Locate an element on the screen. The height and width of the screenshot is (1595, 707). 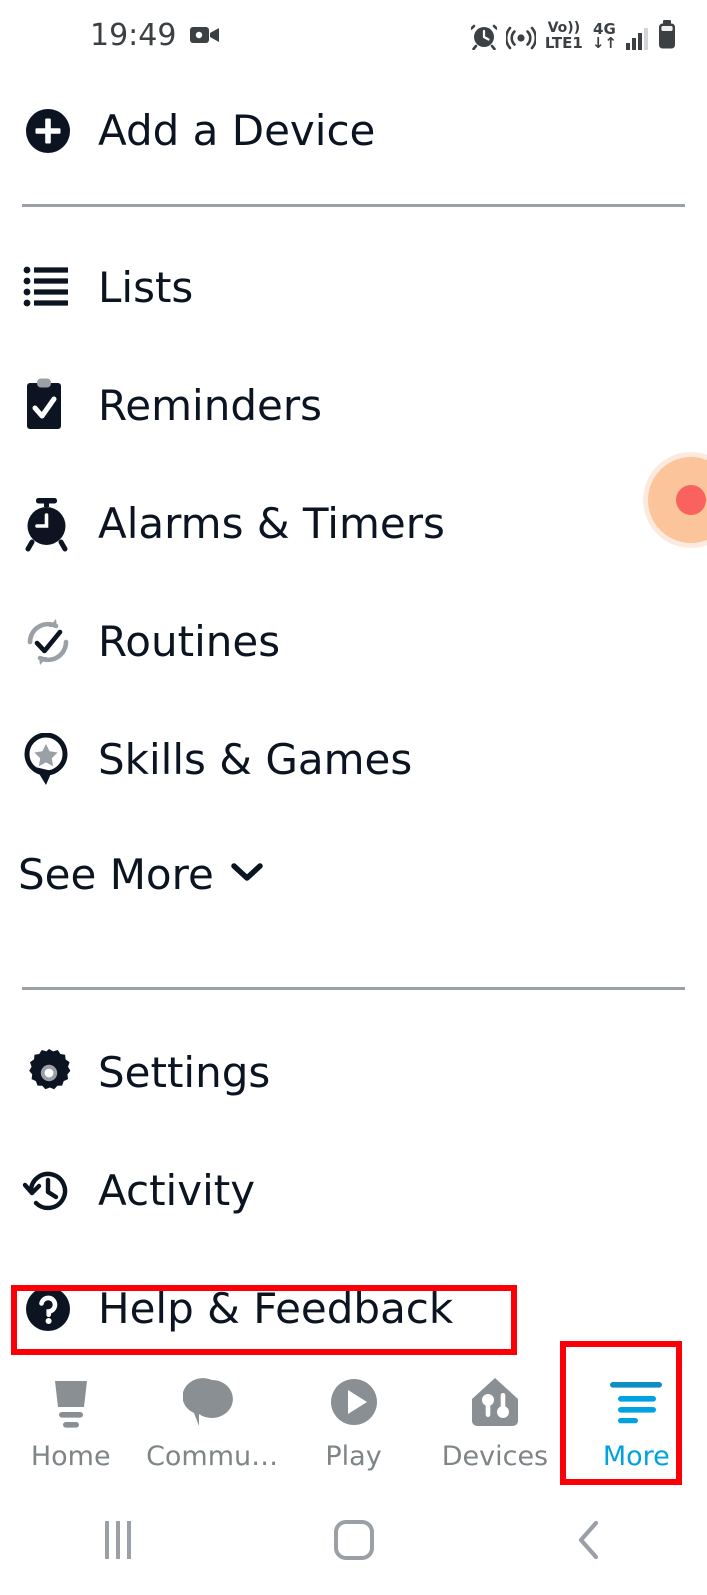
hamburger-lines-icon is located at coordinates (636, 1402).